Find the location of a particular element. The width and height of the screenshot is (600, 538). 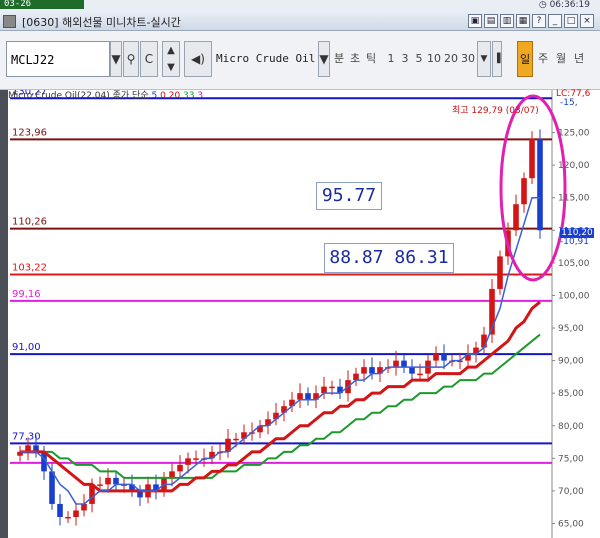

period-year: 년 is located at coordinates (579, 59).